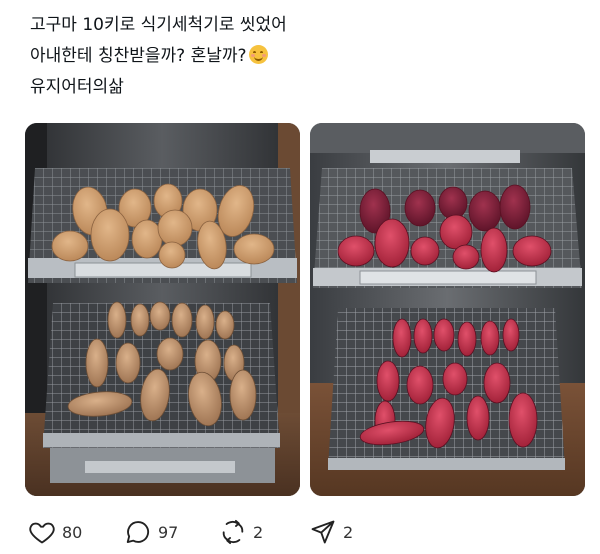 The image size is (600, 554). I want to click on post-line-2-wrap: 아내한테 칭찬받을까? 혼날까?, so click(300, 56).